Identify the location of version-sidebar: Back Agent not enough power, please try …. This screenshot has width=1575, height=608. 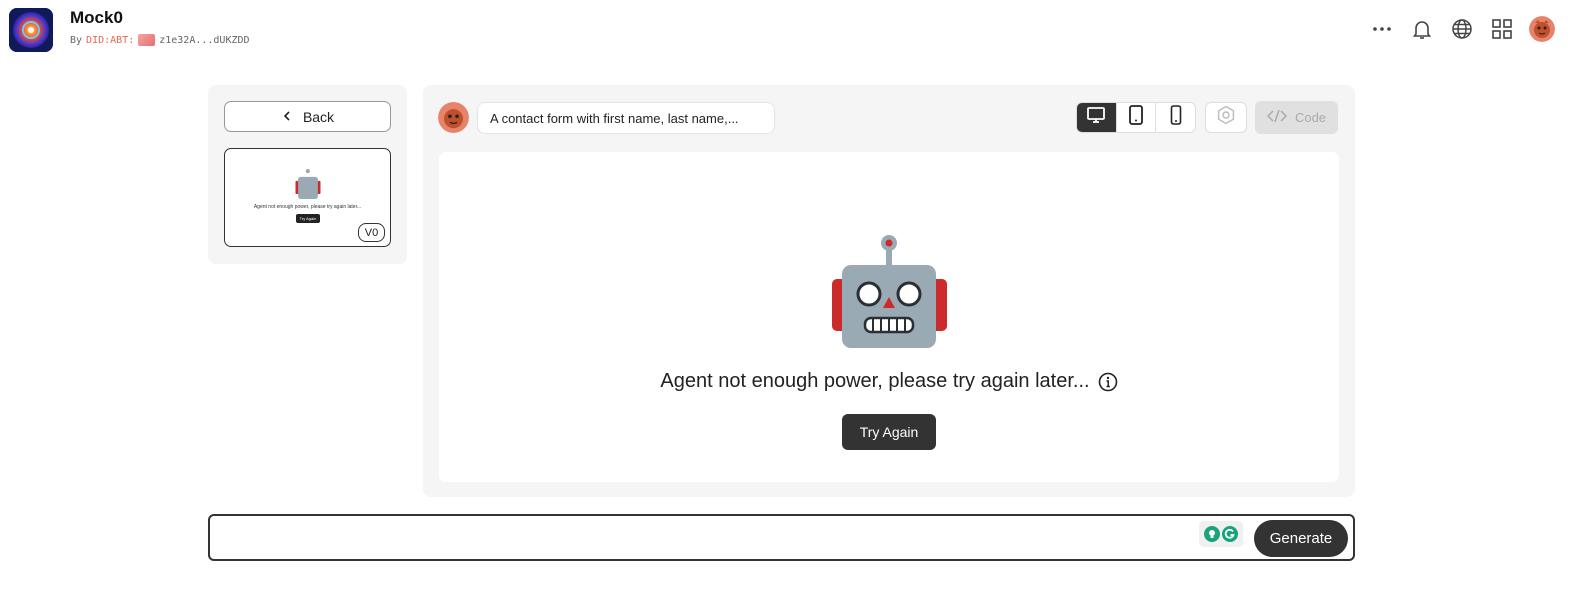
(307, 174).